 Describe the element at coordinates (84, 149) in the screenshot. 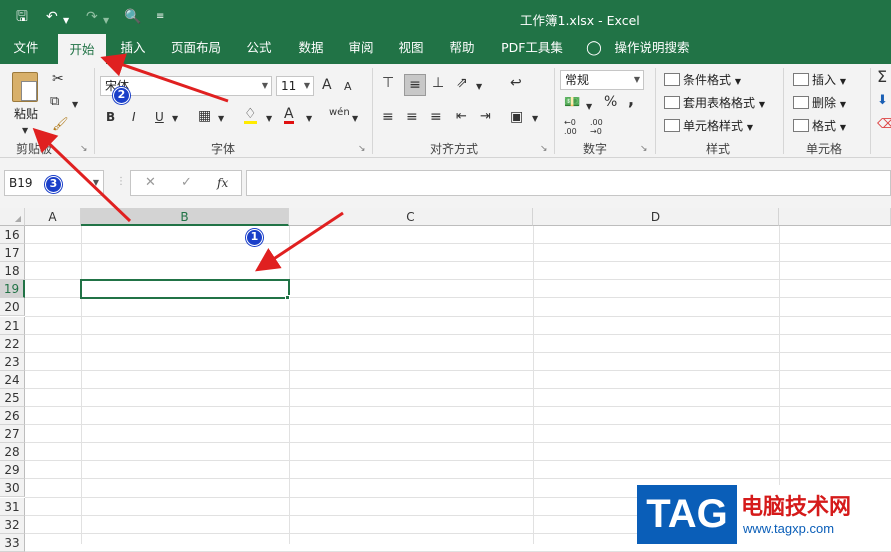

I see `clipboard-launcher-icon: ↘` at that location.